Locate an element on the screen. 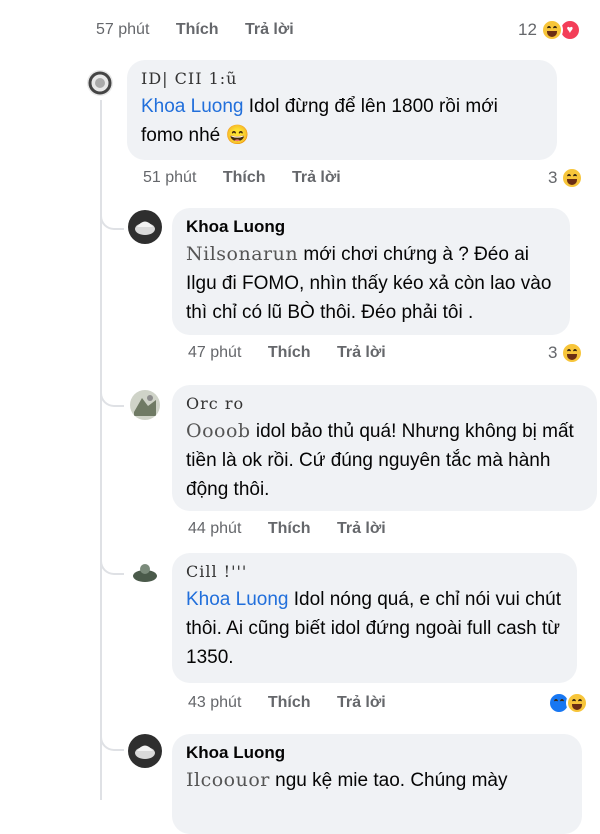  comment-time: 44 phút is located at coordinates (215, 528).